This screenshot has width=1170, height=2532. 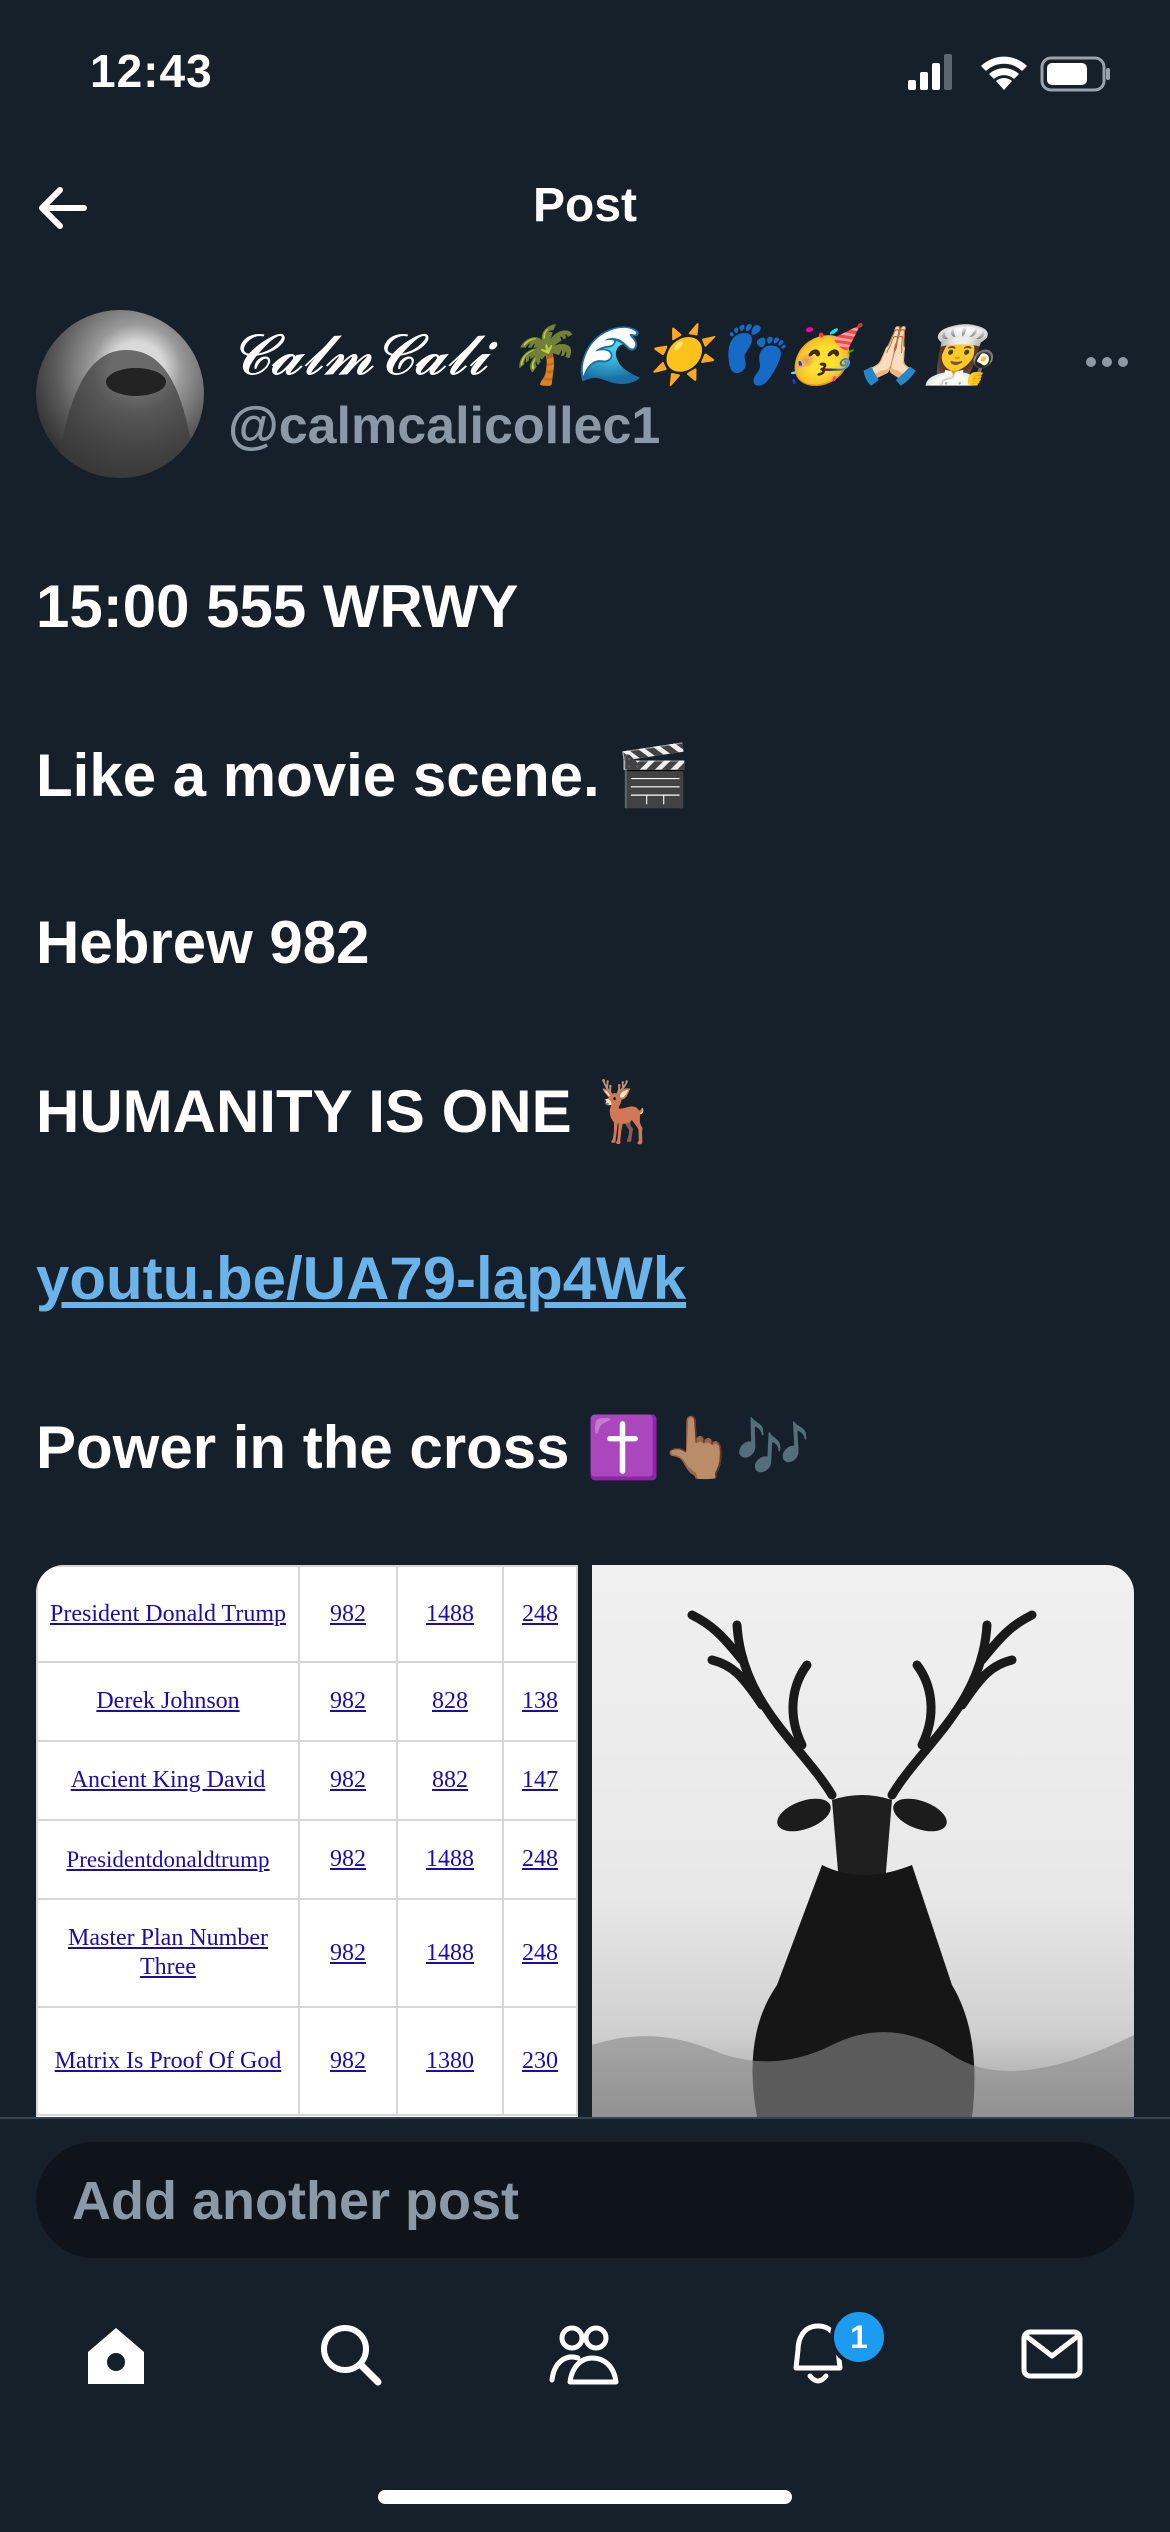 I want to click on communities-icon, so click(x=584, y=2354).